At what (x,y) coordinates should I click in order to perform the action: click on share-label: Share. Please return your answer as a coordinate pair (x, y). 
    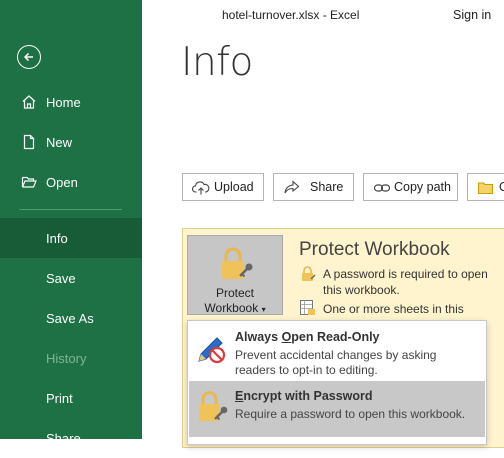
    Looking at the image, I should click on (327, 187).